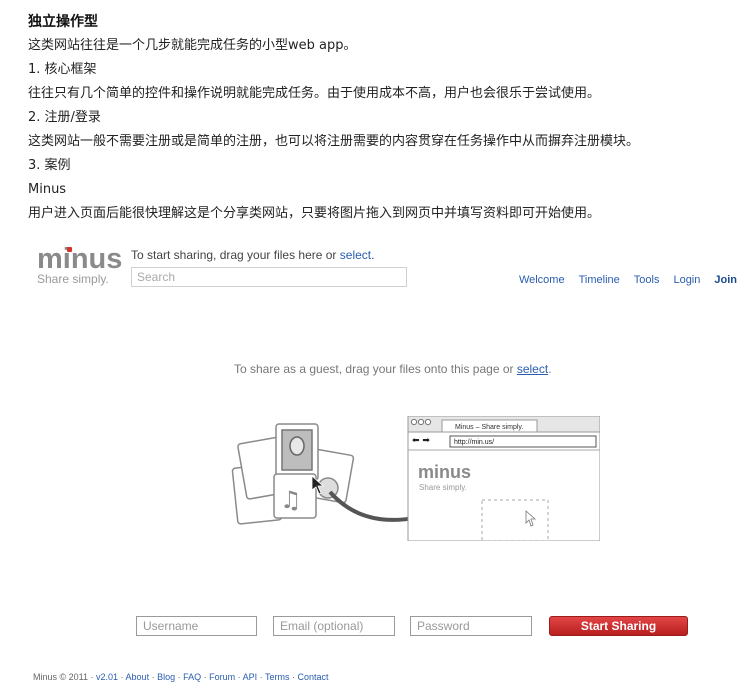  Describe the element at coordinates (277, 677) in the screenshot. I see `footer-terms-link: Terms` at that location.